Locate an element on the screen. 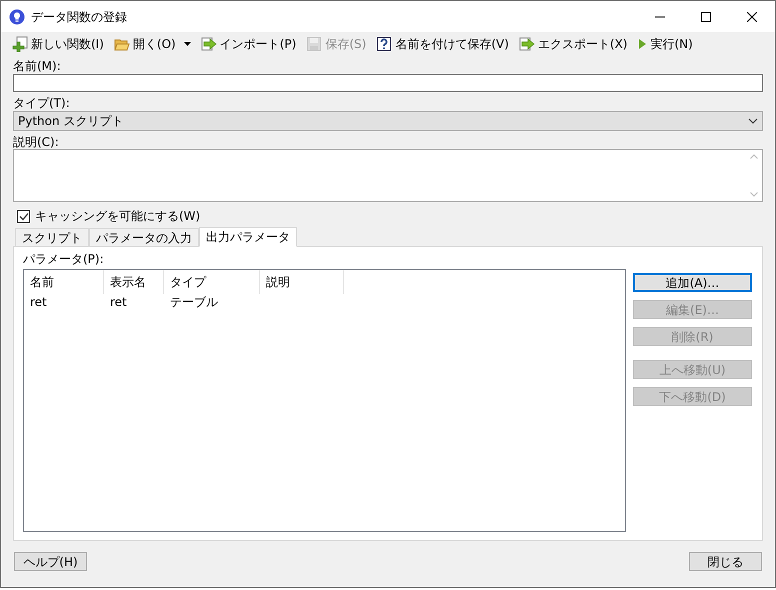 The width and height of the screenshot is (776, 590). toolbar-button: インポート(P) is located at coordinates (248, 43).